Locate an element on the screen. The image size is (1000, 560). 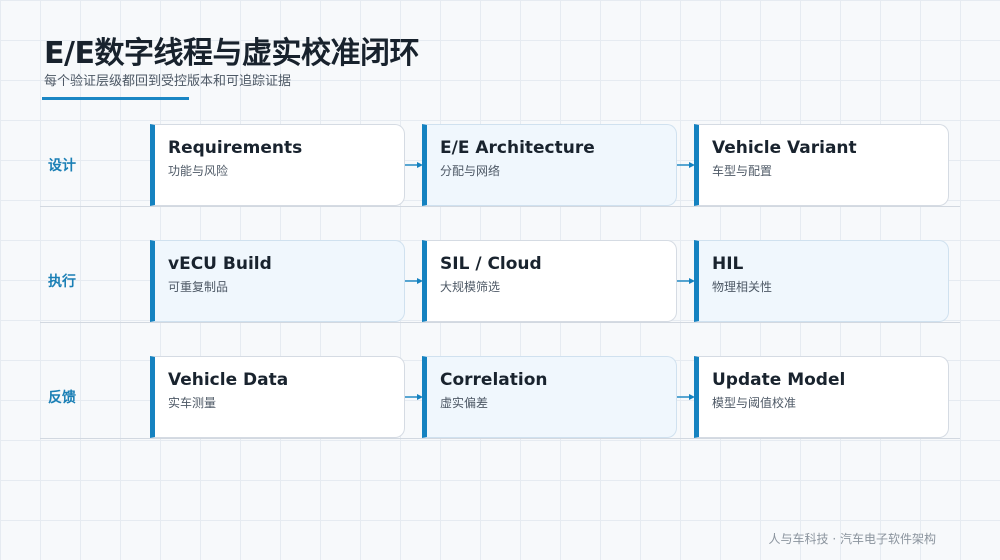
card-title: HIL is located at coordinates (728, 264).